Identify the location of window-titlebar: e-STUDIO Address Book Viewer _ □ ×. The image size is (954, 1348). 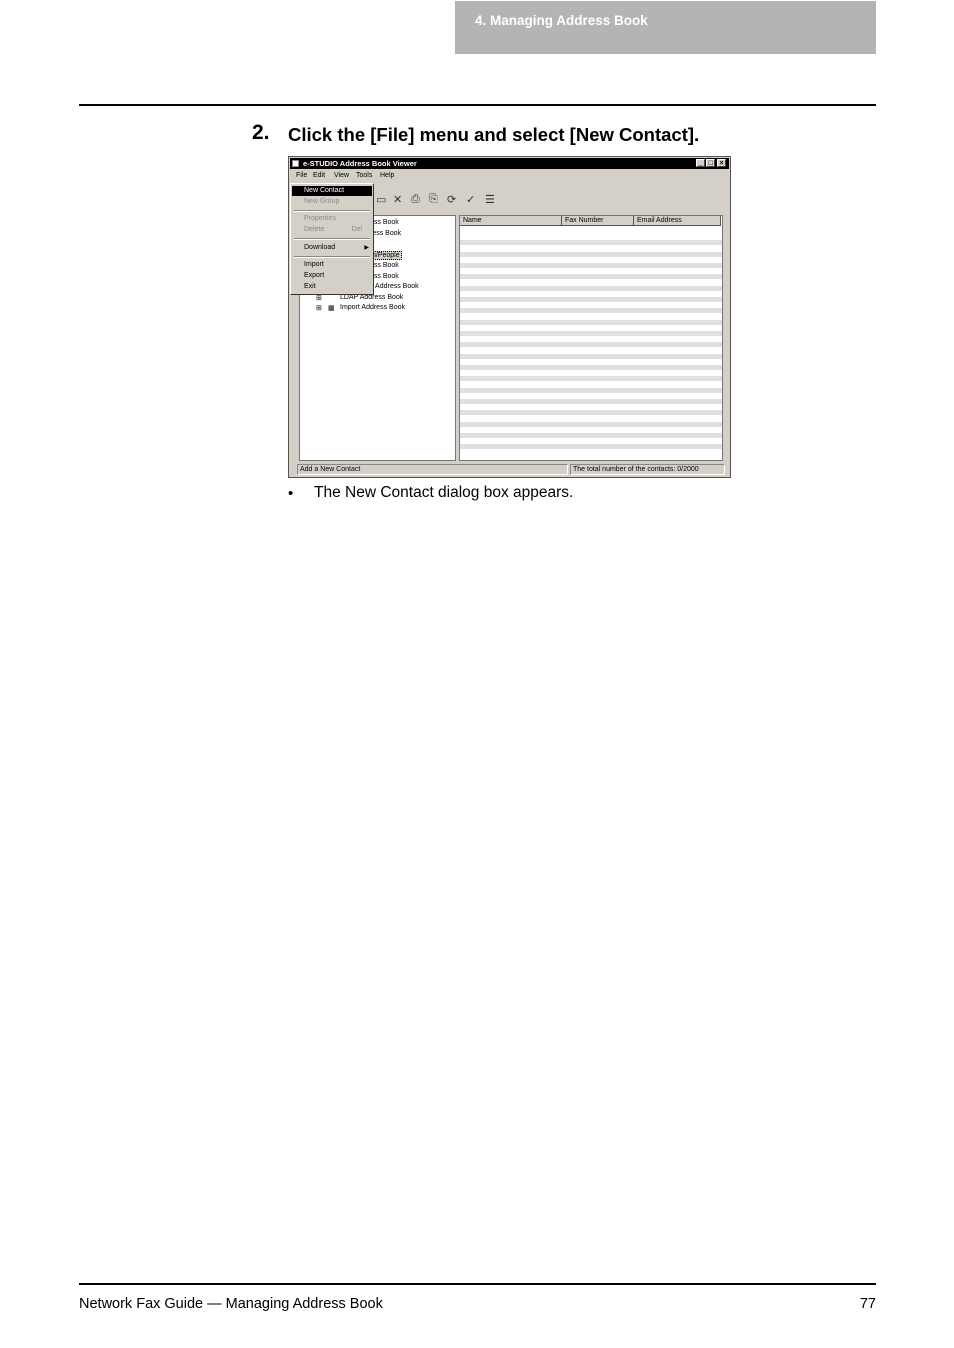
(509, 163).